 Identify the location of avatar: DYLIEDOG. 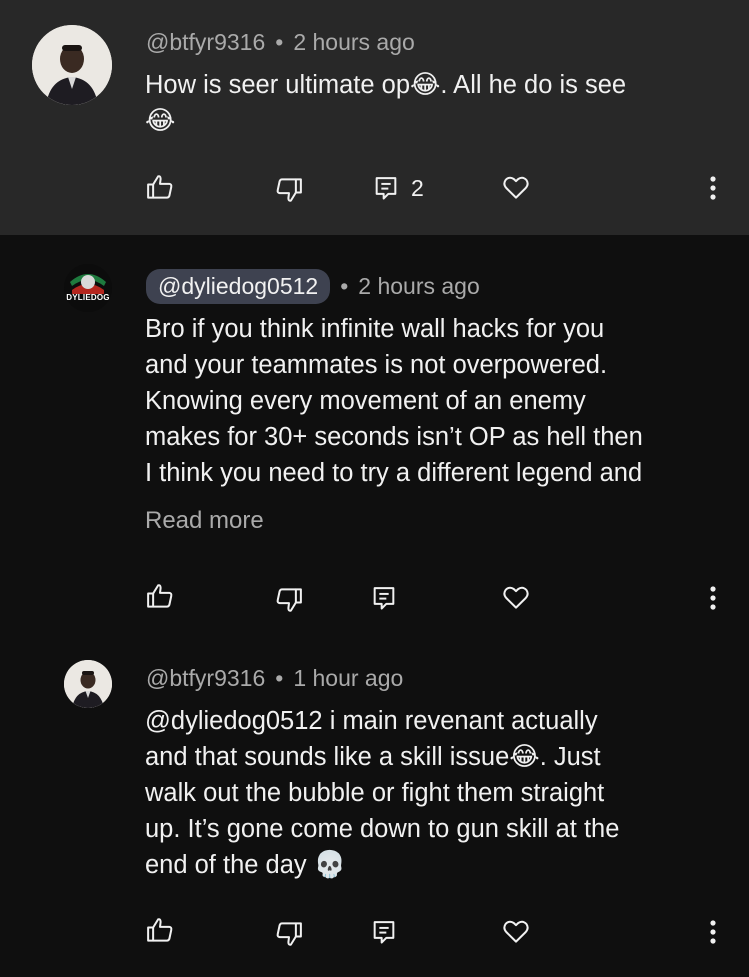
(88, 288).